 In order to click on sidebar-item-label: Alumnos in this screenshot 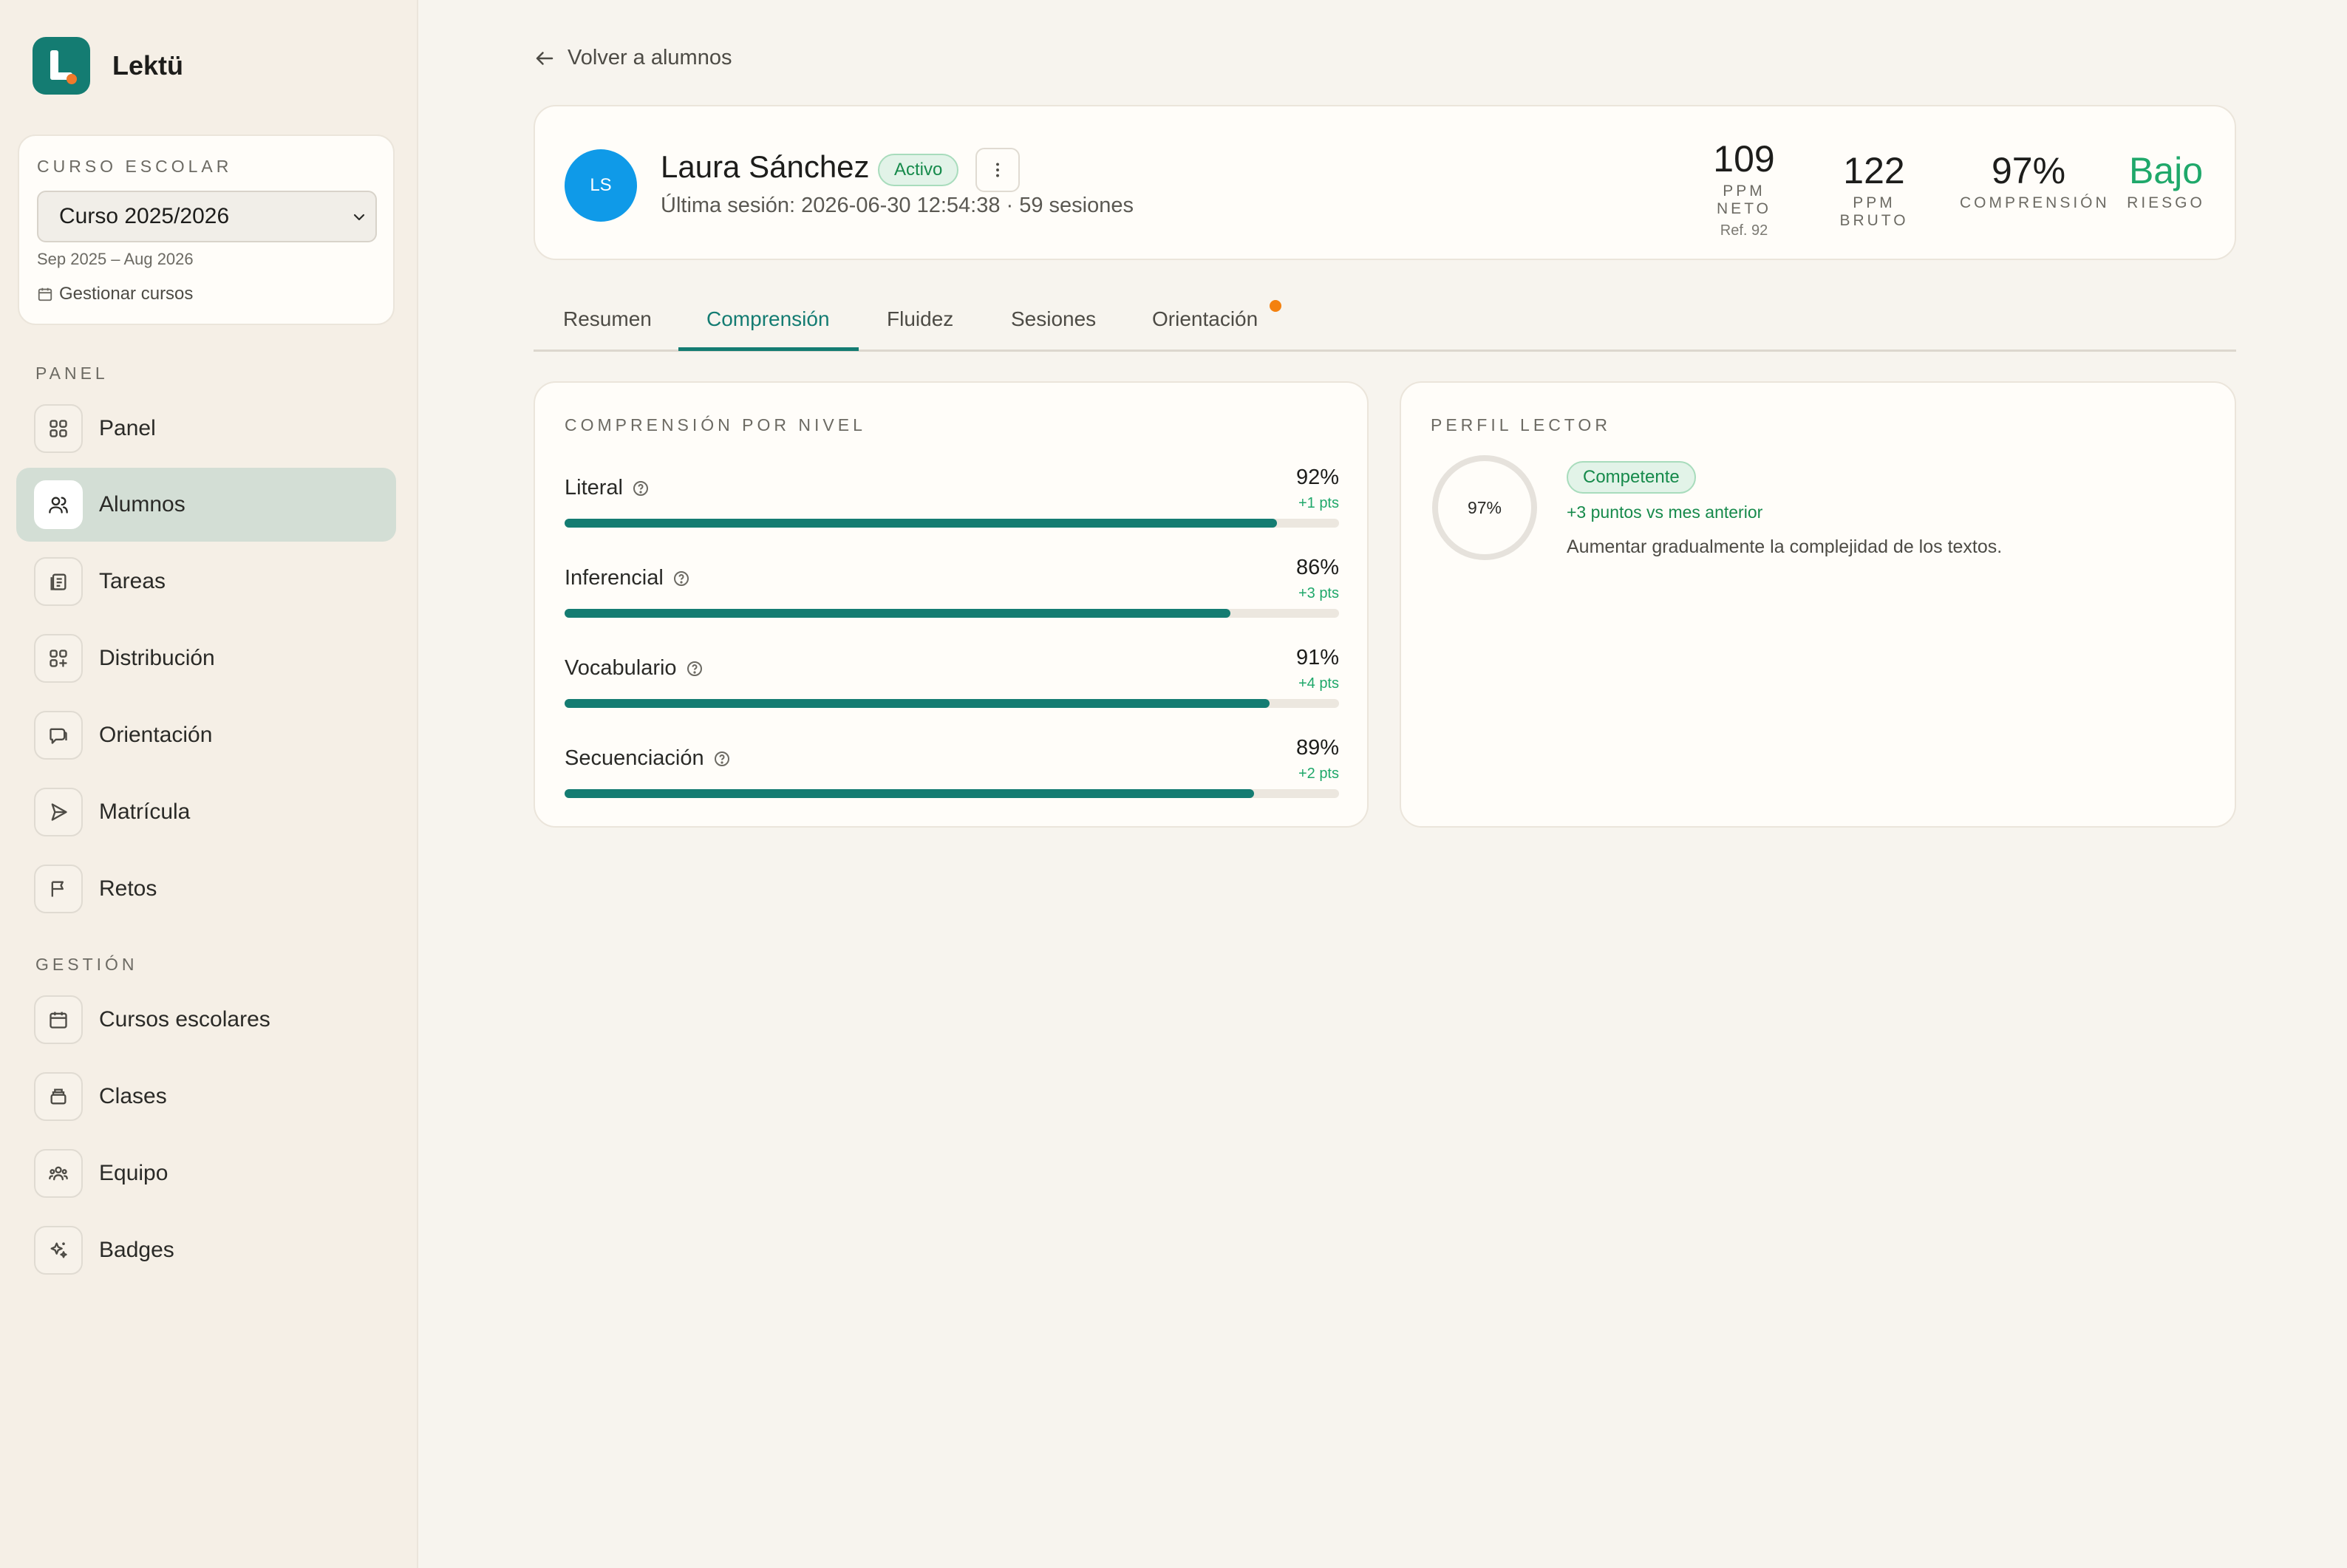, I will do `click(142, 504)`.